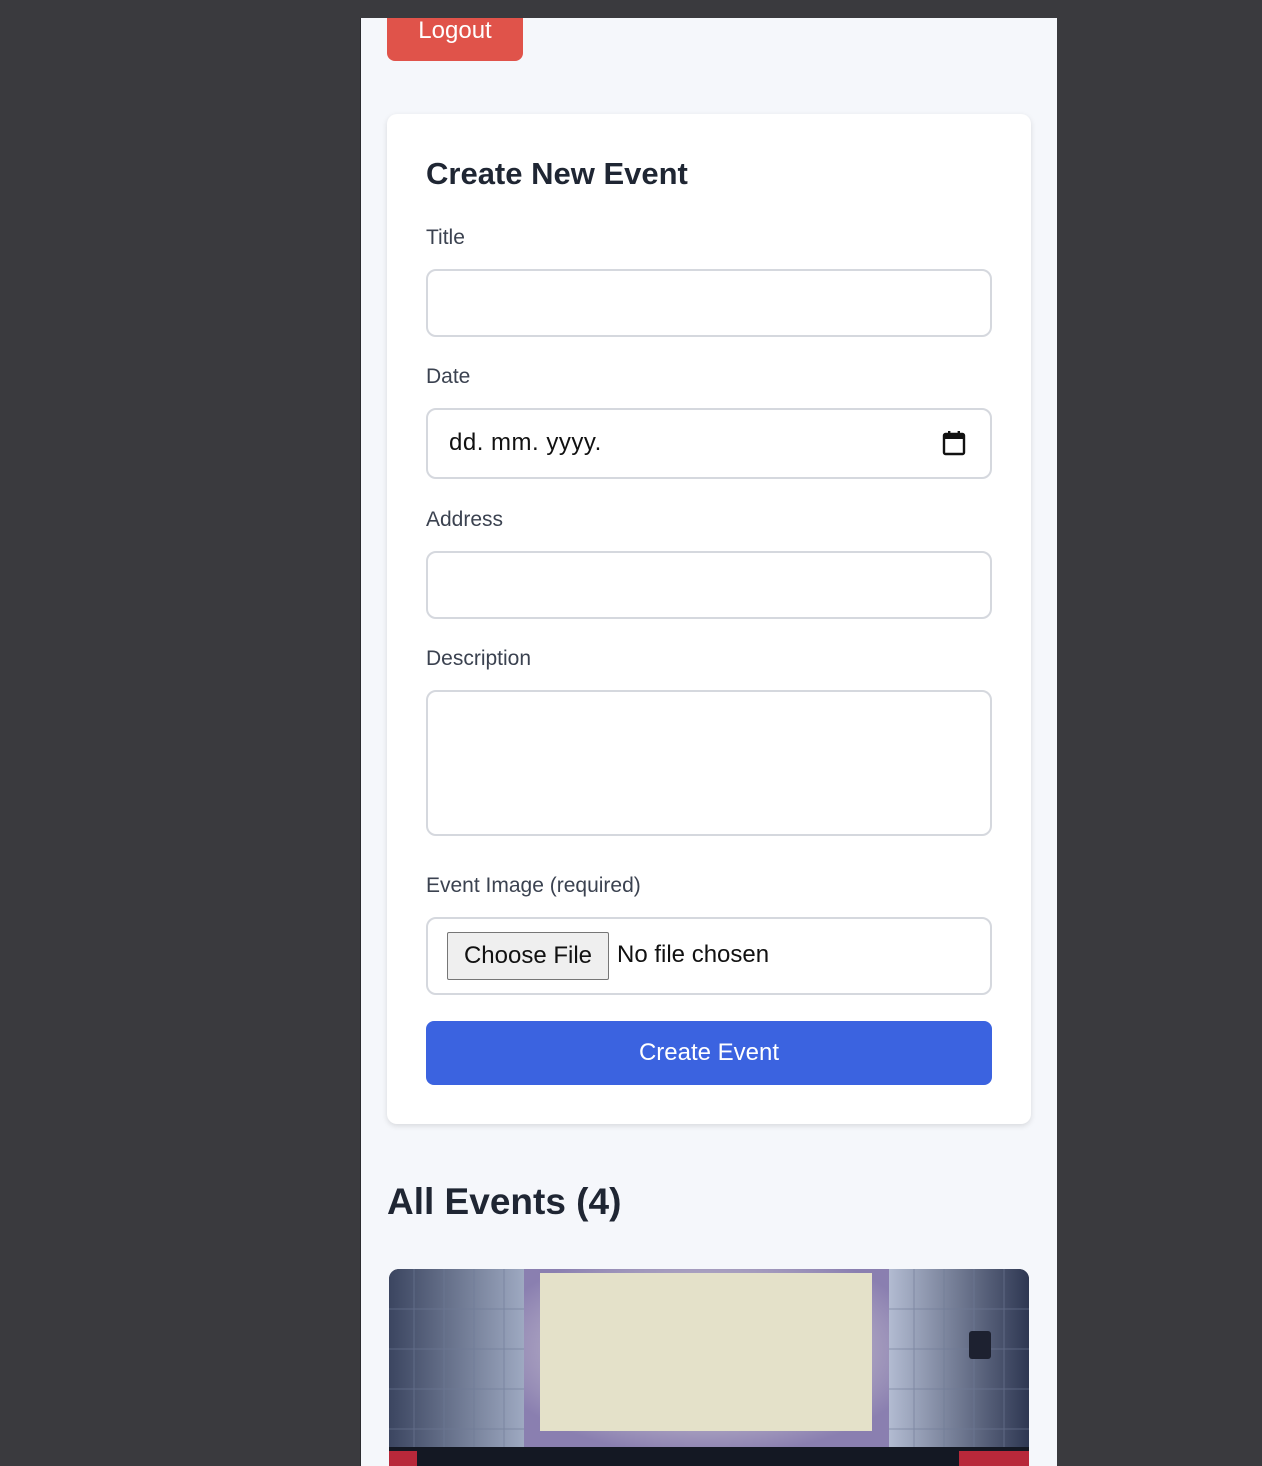 The width and height of the screenshot is (1262, 1466). Describe the element at coordinates (709, 585) in the screenshot. I see `address-input` at that location.